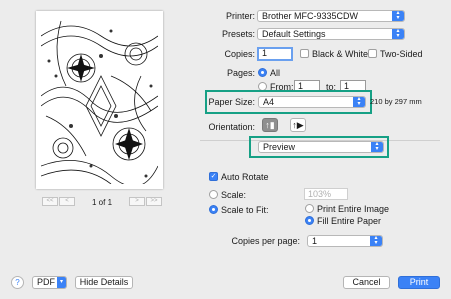 This screenshot has height=299, width=451. I want to click on paper-size-label: Paper Size:, so click(231, 102).